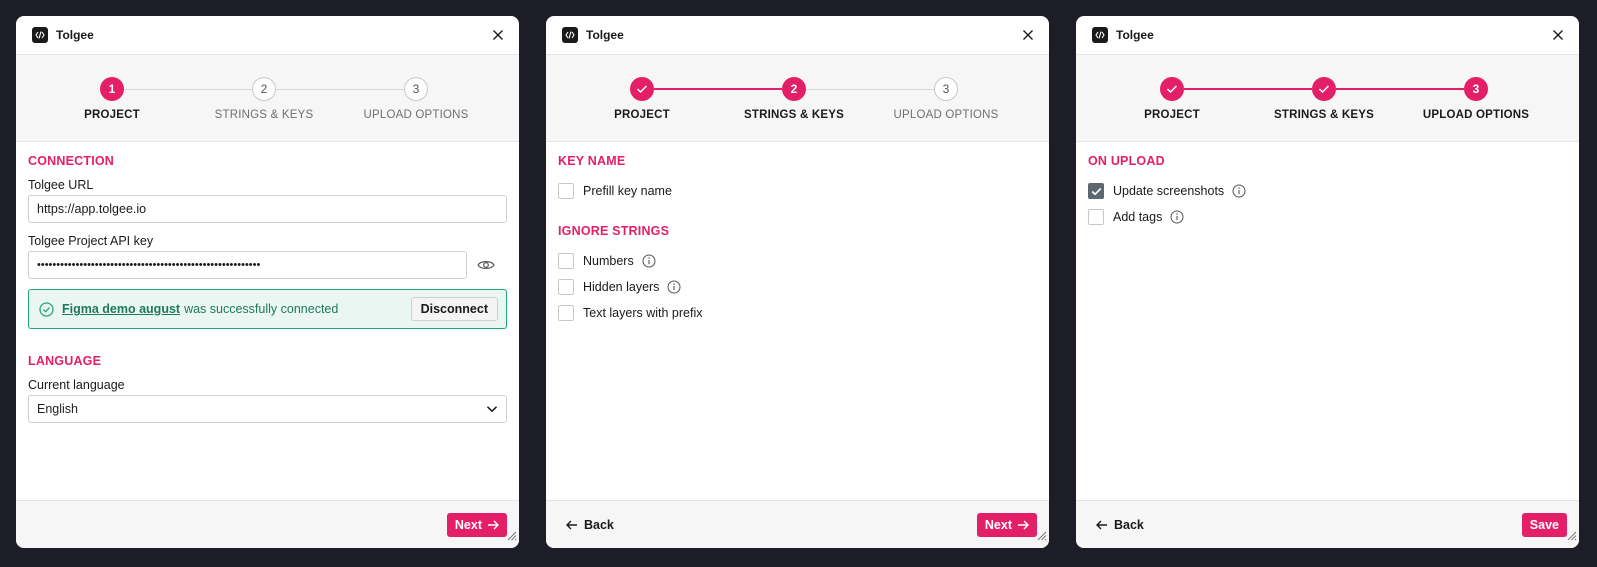 The width and height of the screenshot is (1597, 567). Describe the element at coordinates (267, 209) in the screenshot. I see `url-input: https://app.tolgee.io` at that location.